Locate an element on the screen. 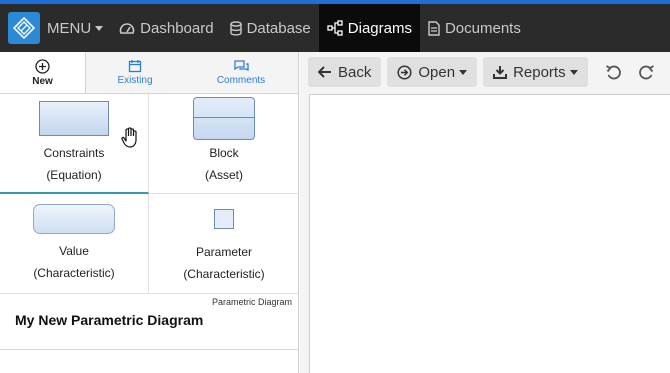 The height and width of the screenshot is (373, 670). nav-item-label: Database is located at coordinates (278, 28).